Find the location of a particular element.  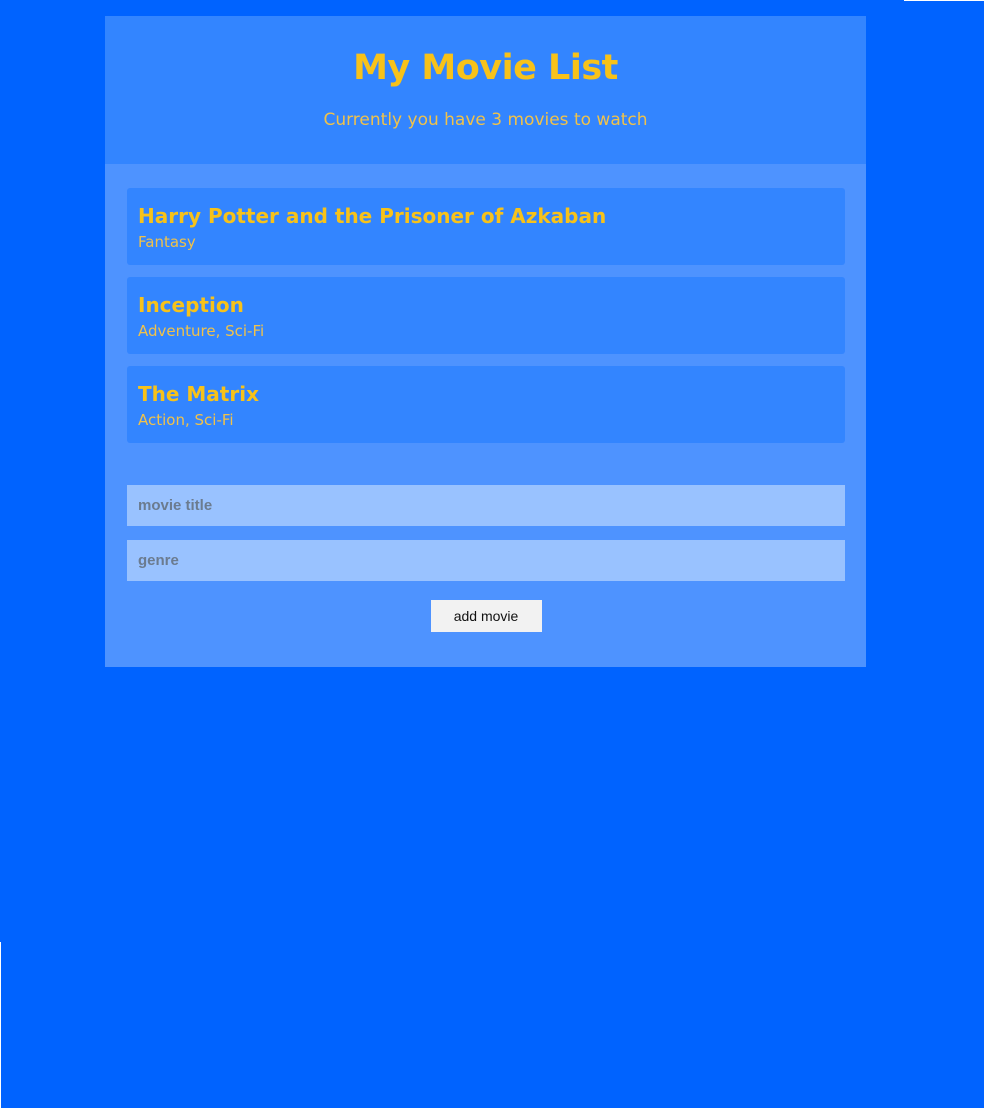

page-title: My Movie List is located at coordinates (485, 68).